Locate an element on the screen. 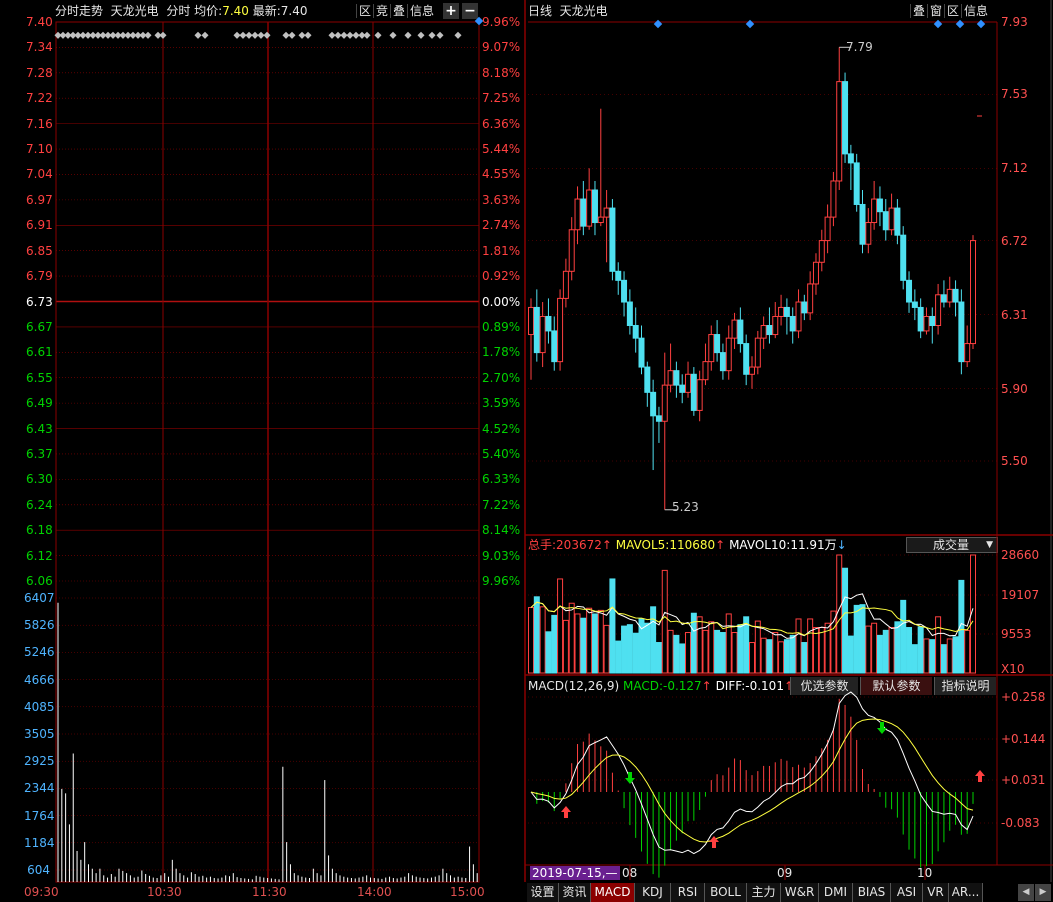 Image resolution: width=1053 pixels, height=902 pixels. cross-up-arrow-icon is located at coordinates (566, 812).